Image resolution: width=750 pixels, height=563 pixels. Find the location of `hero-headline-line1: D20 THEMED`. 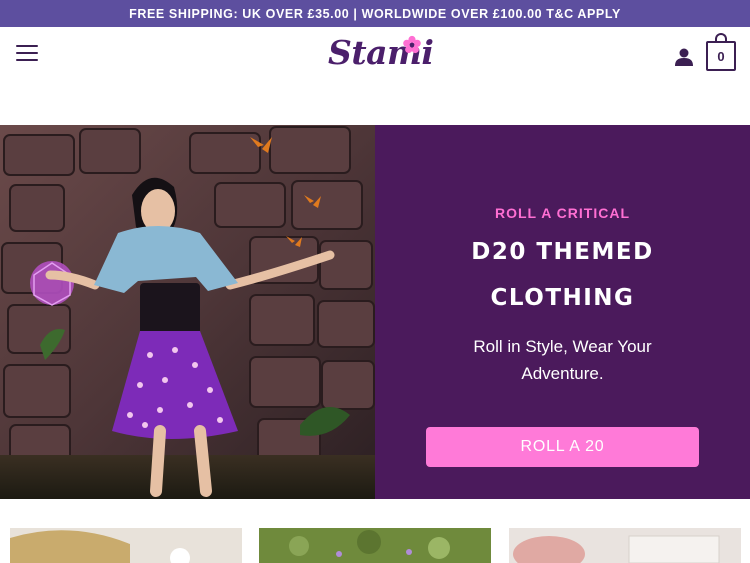

hero-headline-line1: D20 THEMED is located at coordinates (562, 252).